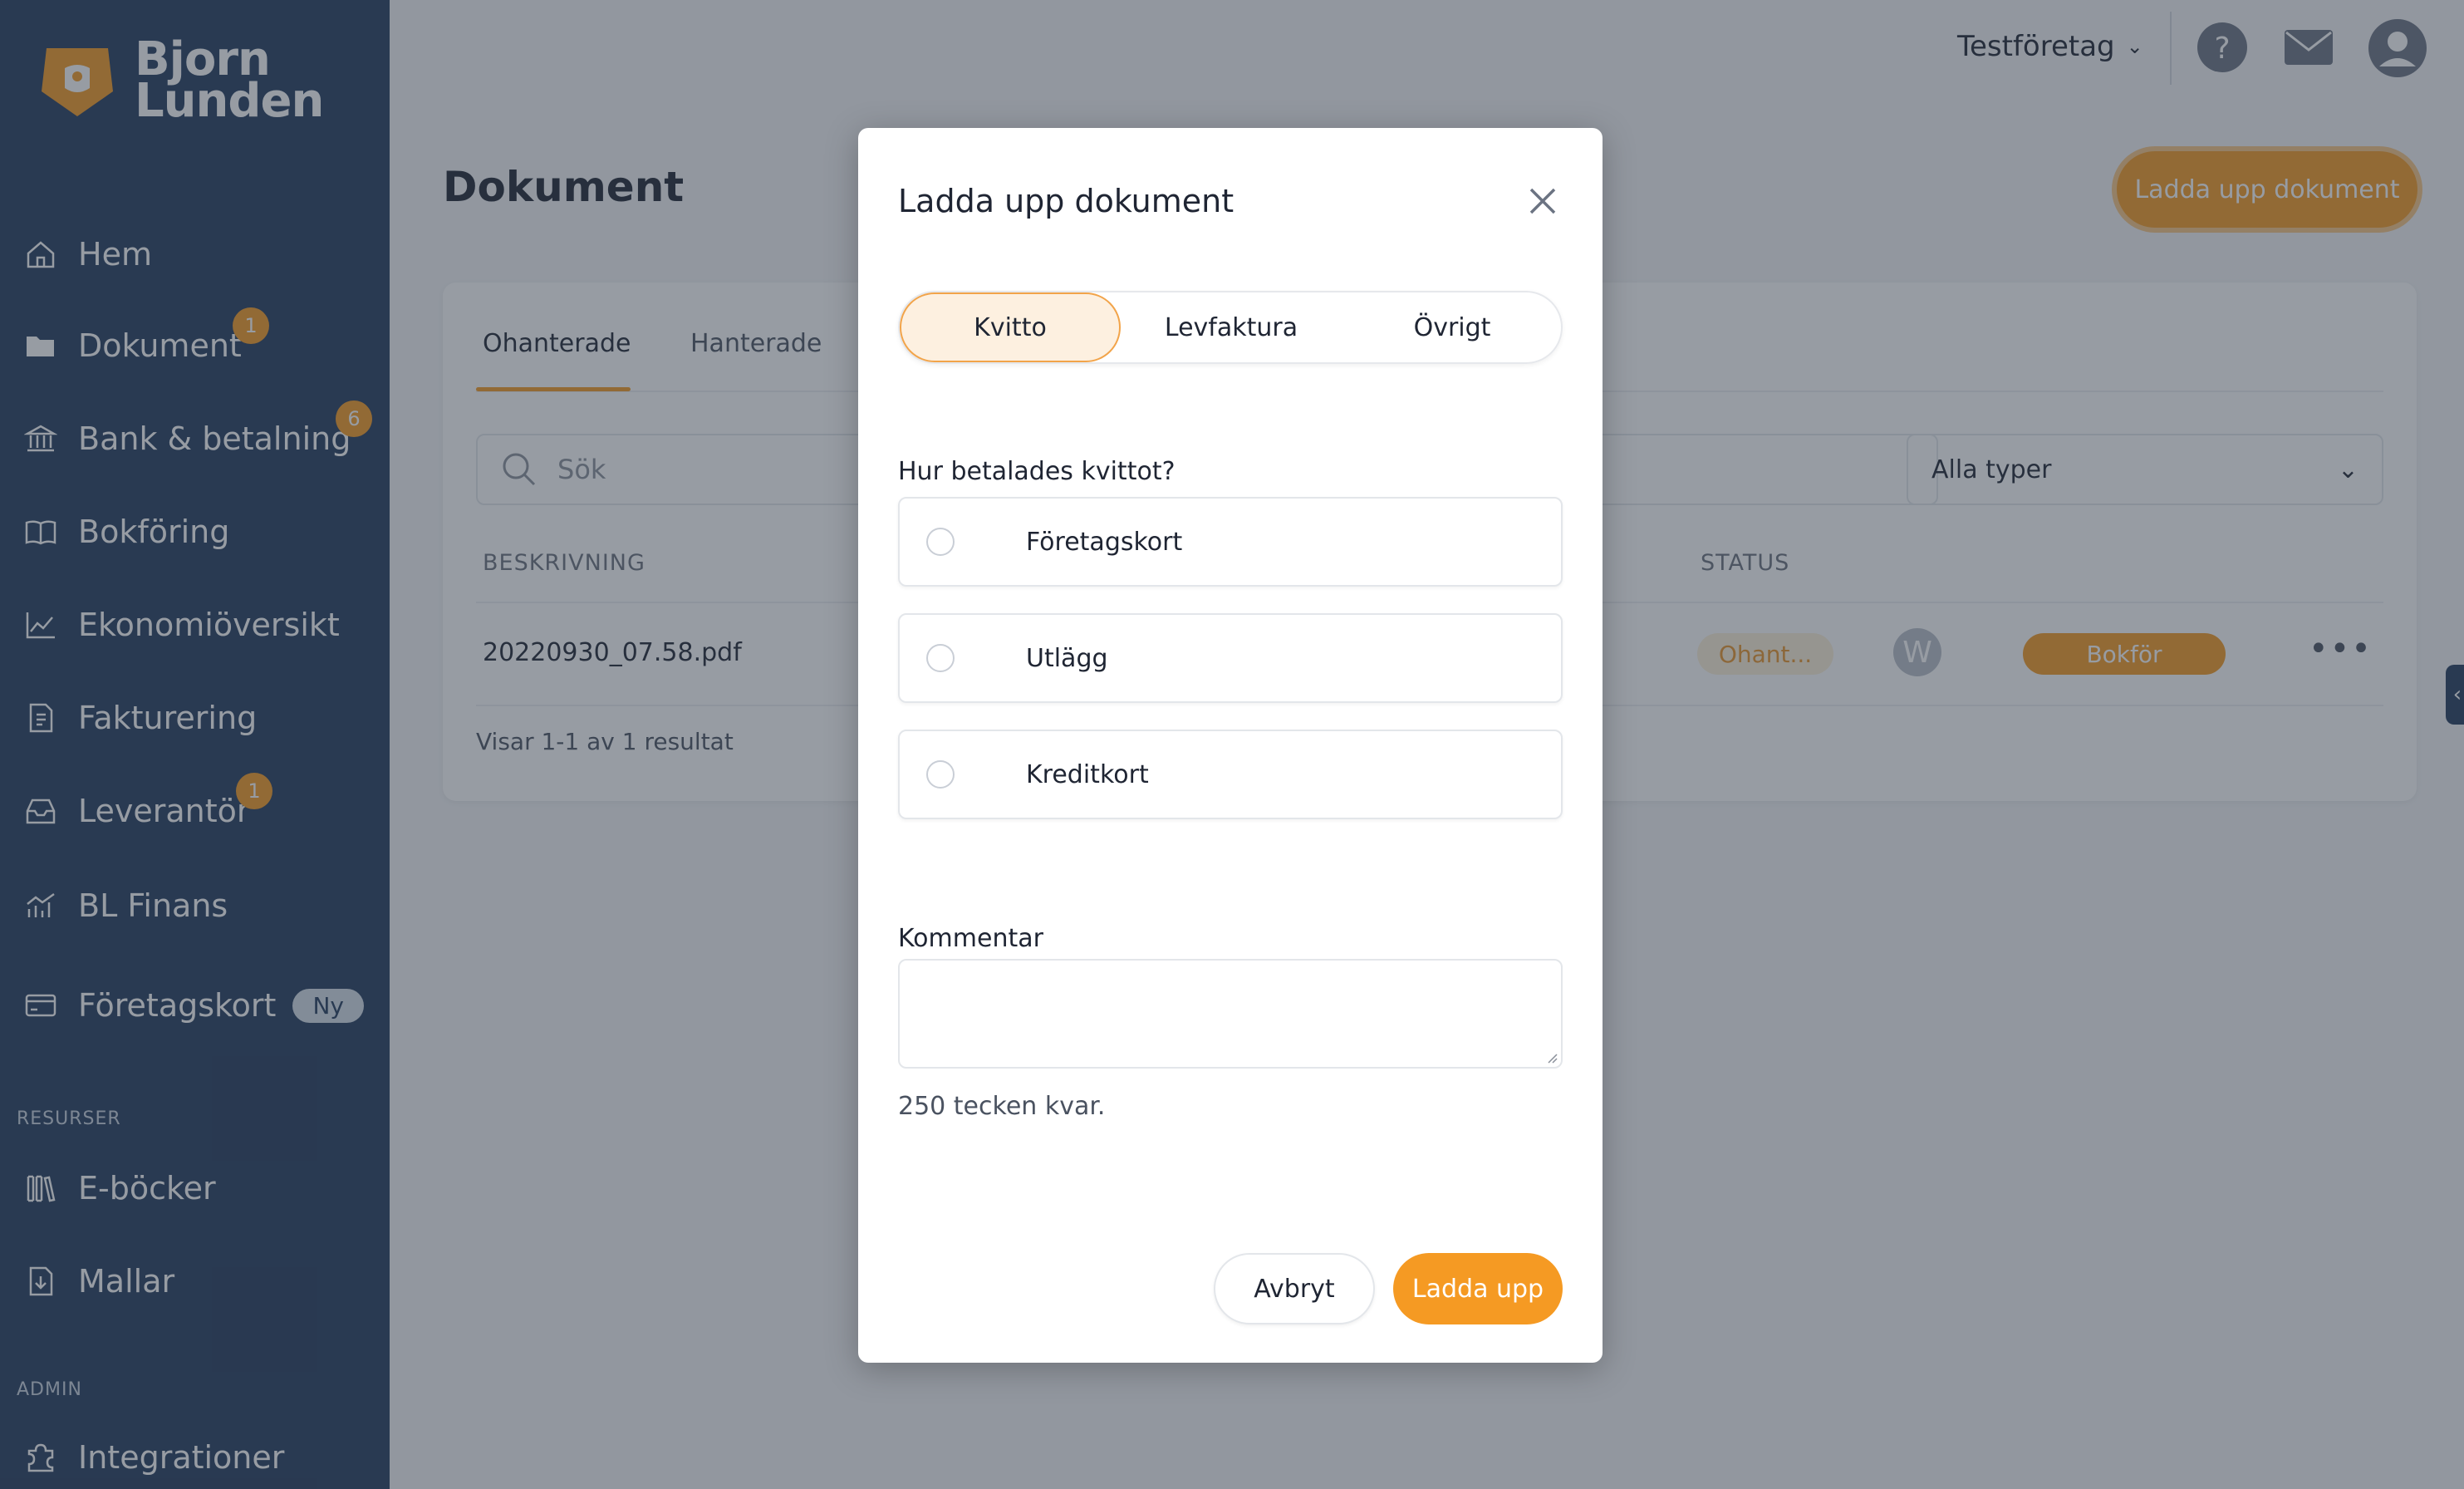  What do you see at coordinates (1230, 542) in the screenshot?
I see `option-foretagskort: Företagskort` at bounding box center [1230, 542].